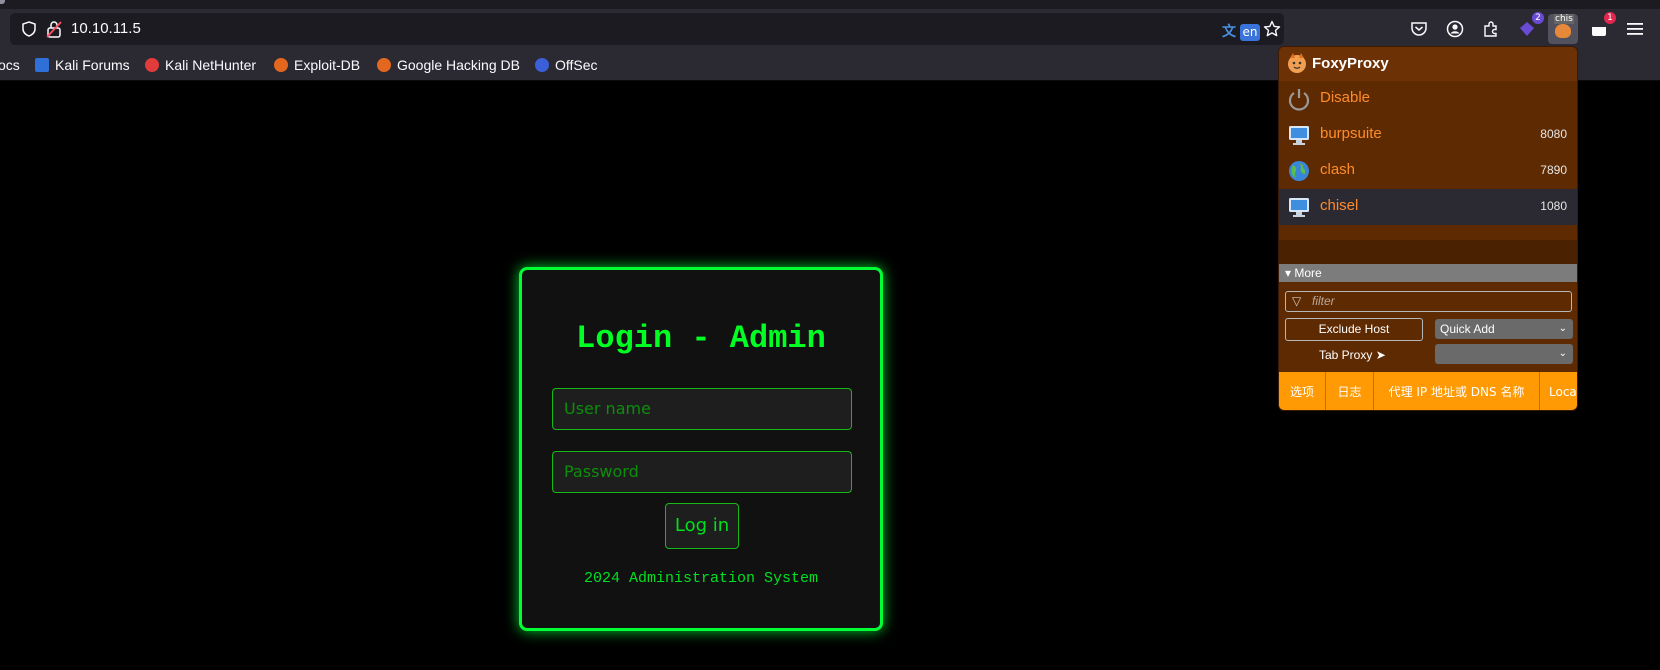 This screenshot has height=670, width=1660. Describe the element at coordinates (1553, 206) in the screenshot. I see `proxy-port: 1080` at that location.